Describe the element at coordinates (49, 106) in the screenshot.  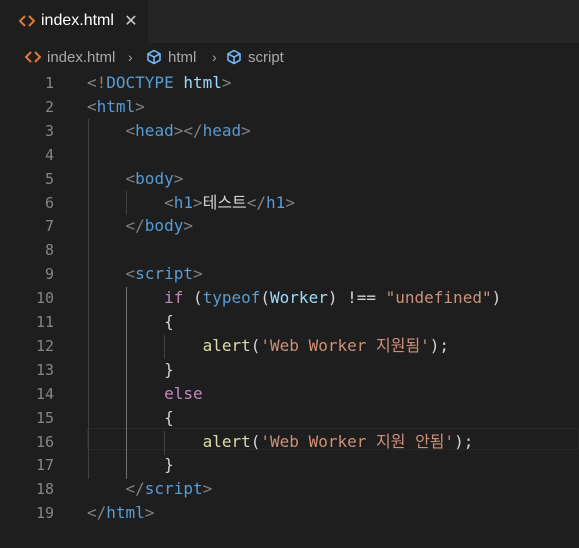
I see `line-number: 2` at that location.